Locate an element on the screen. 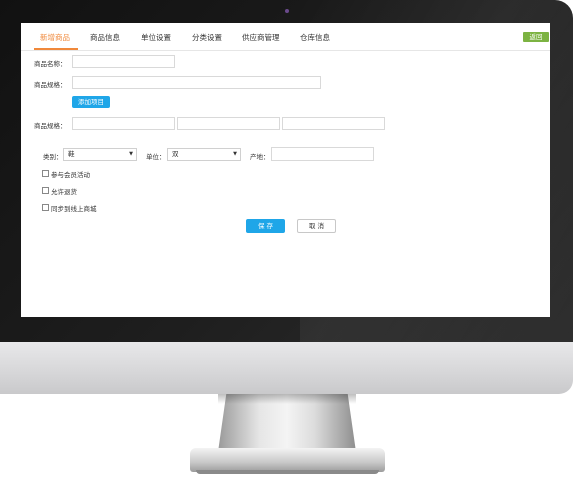  tab-add-product: 新增商品 is located at coordinates (55, 37).